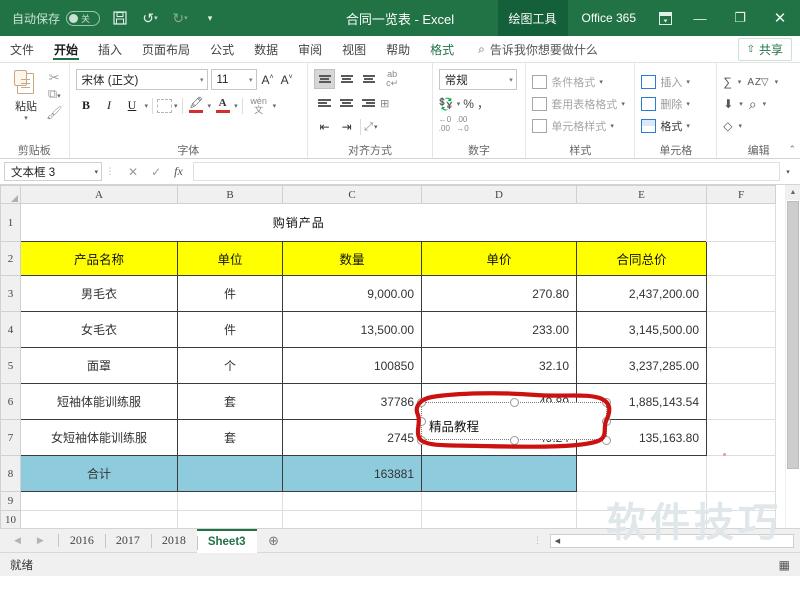 This screenshot has width=800, height=592. I want to click on tab-insert: 插入, so click(110, 49).